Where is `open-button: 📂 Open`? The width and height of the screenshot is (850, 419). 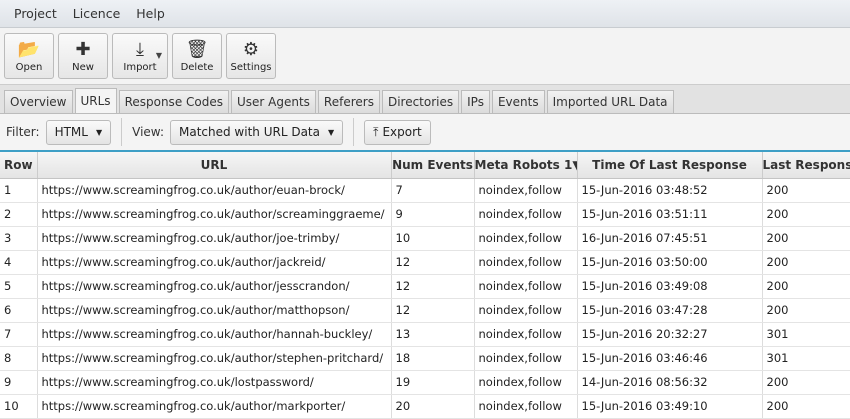 open-button: 📂 Open is located at coordinates (29, 56).